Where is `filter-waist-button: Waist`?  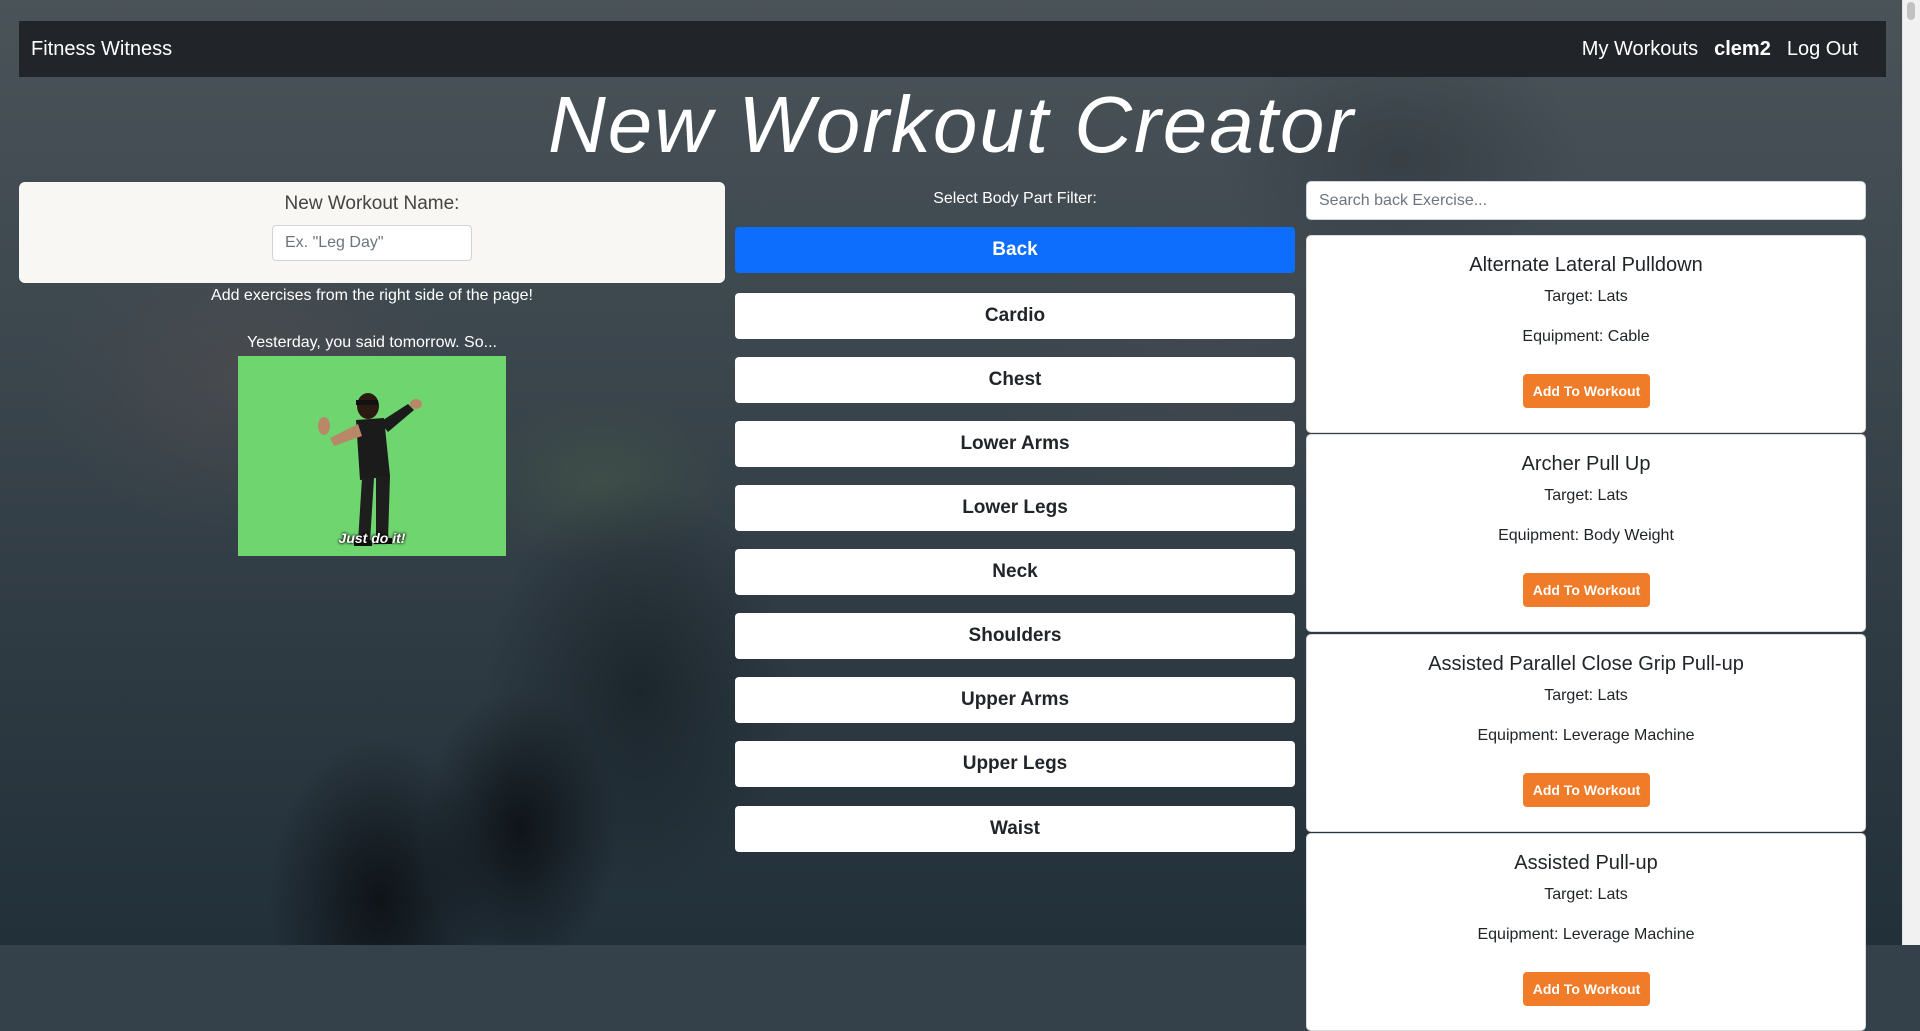
filter-waist-button: Waist is located at coordinates (1015, 829).